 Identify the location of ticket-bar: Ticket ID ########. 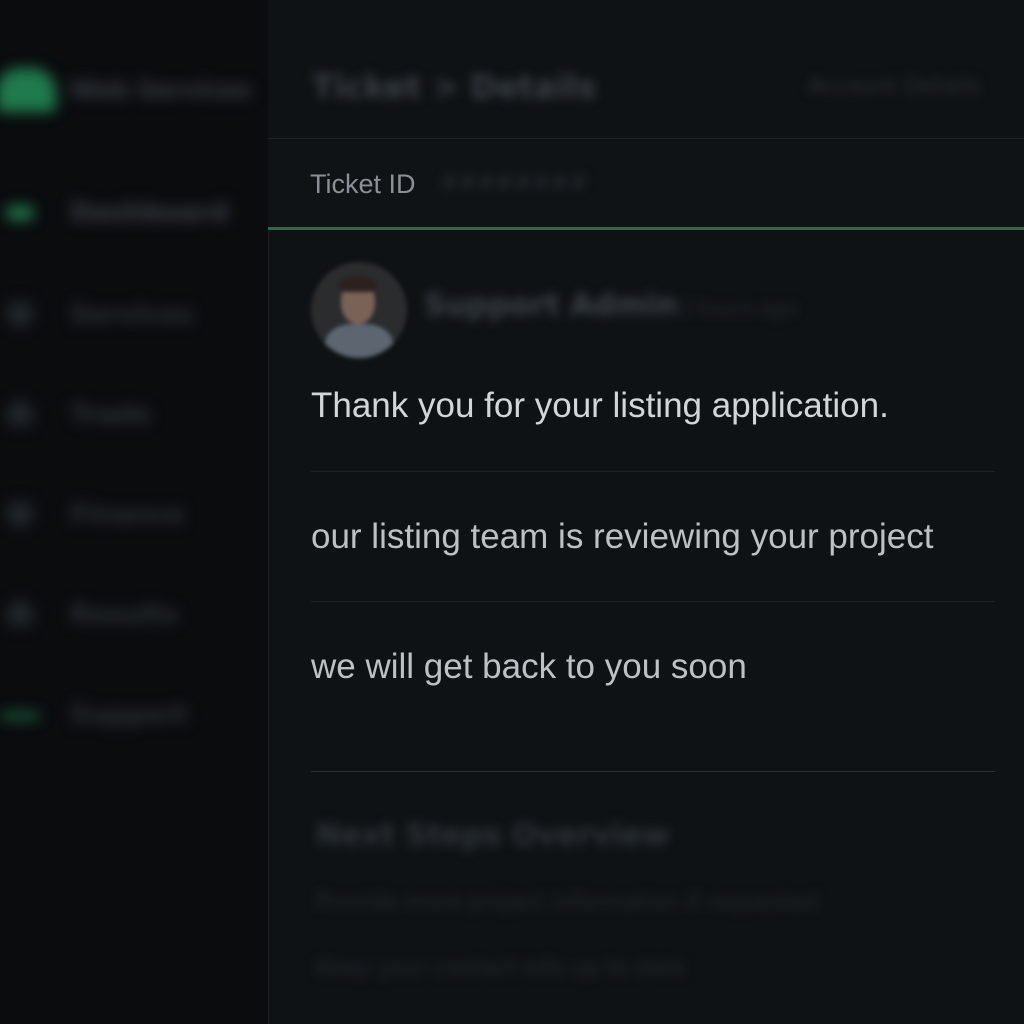
(646, 184).